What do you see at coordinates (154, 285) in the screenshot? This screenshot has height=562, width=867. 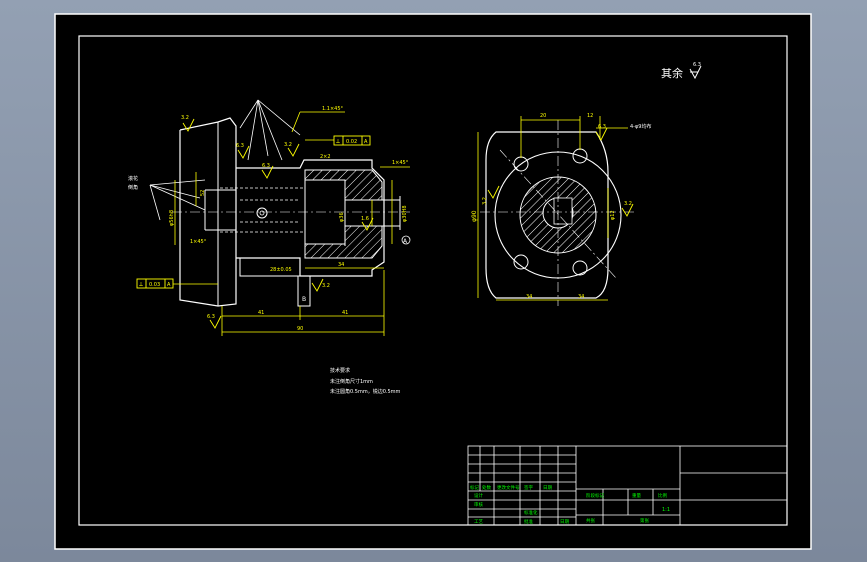 I see `tol-bottom-value: 0.03` at bounding box center [154, 285].